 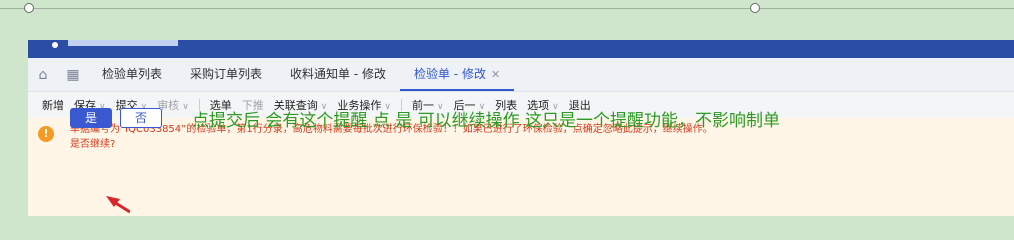 What do you see at coordinates (91, 118) in the screenshot?
I see `yes-button: 是` at bounding box center [91, 118].